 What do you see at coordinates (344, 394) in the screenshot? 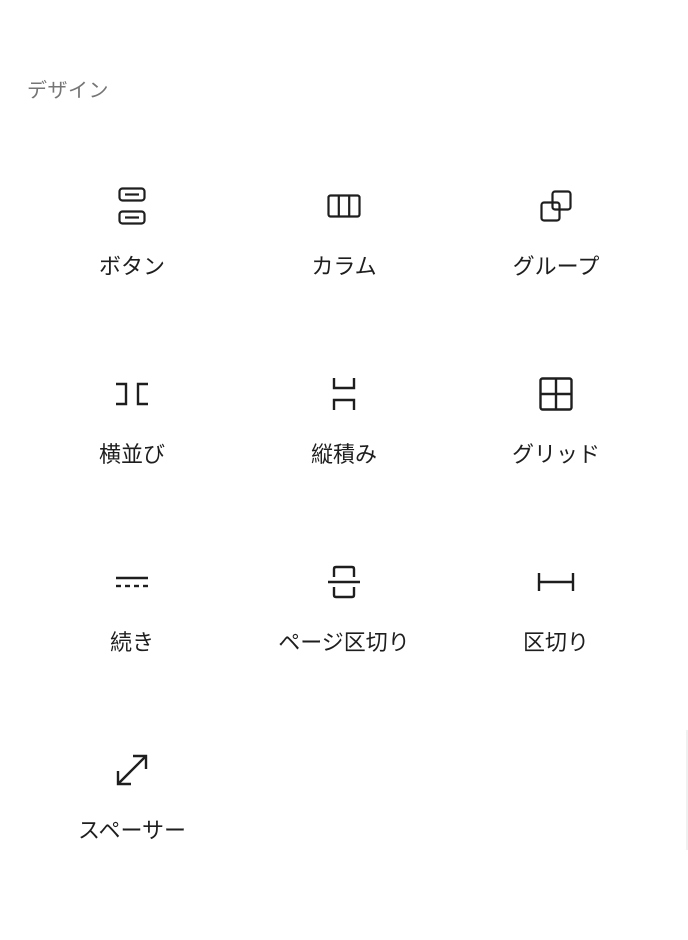
I see `stack-icon` at bounding box center [344, 394].